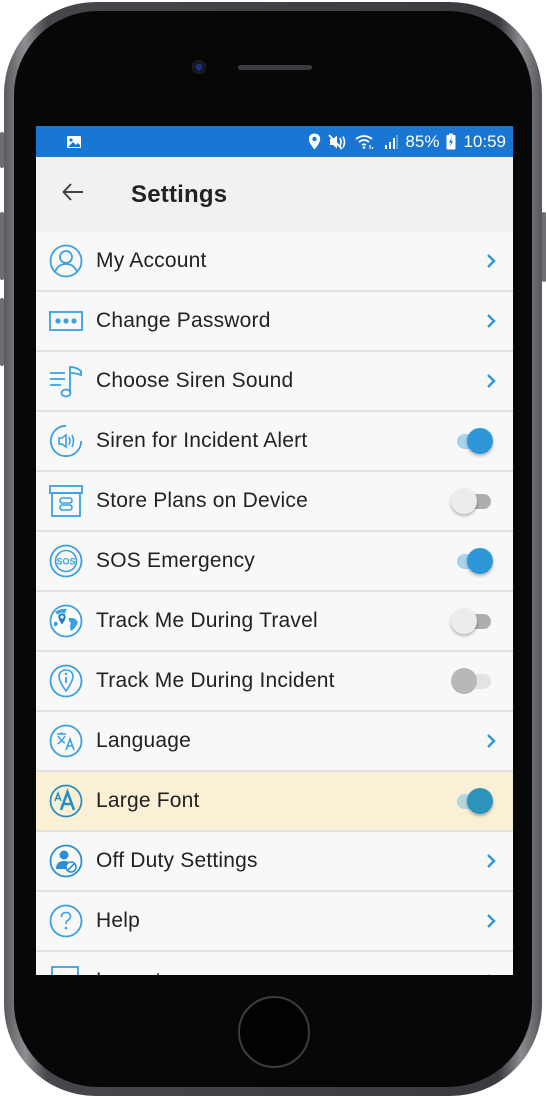 The width and height of the screenshot is (546, 1100). I want to click on settings-item-siren-incident-alert: Siren for Incident Alert, so click(274, 442).